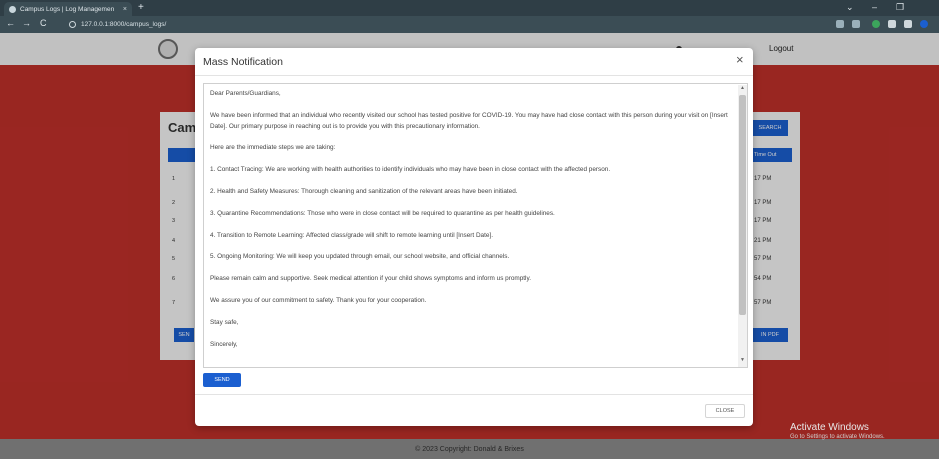  I want to click on back-button: ←, so click(10, 23).